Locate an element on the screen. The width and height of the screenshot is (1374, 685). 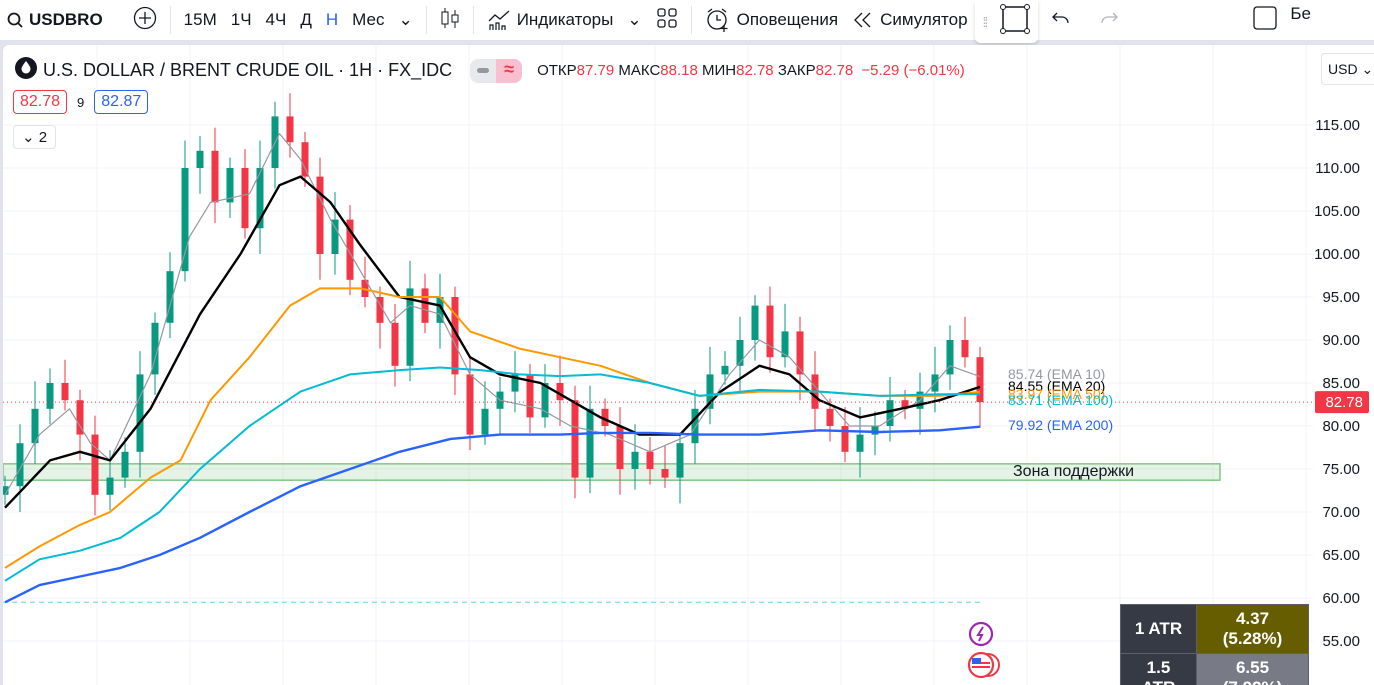
redo-button is located at coordinates (1109, 20).